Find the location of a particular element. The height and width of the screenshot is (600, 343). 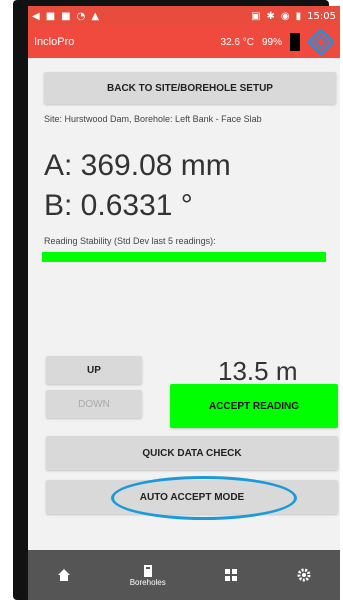

status-bar: ◀ ■ ■ ◔ ▲ ▣ ✱ ◉ ▮ 15:05 is located at coordinates (184, 16).